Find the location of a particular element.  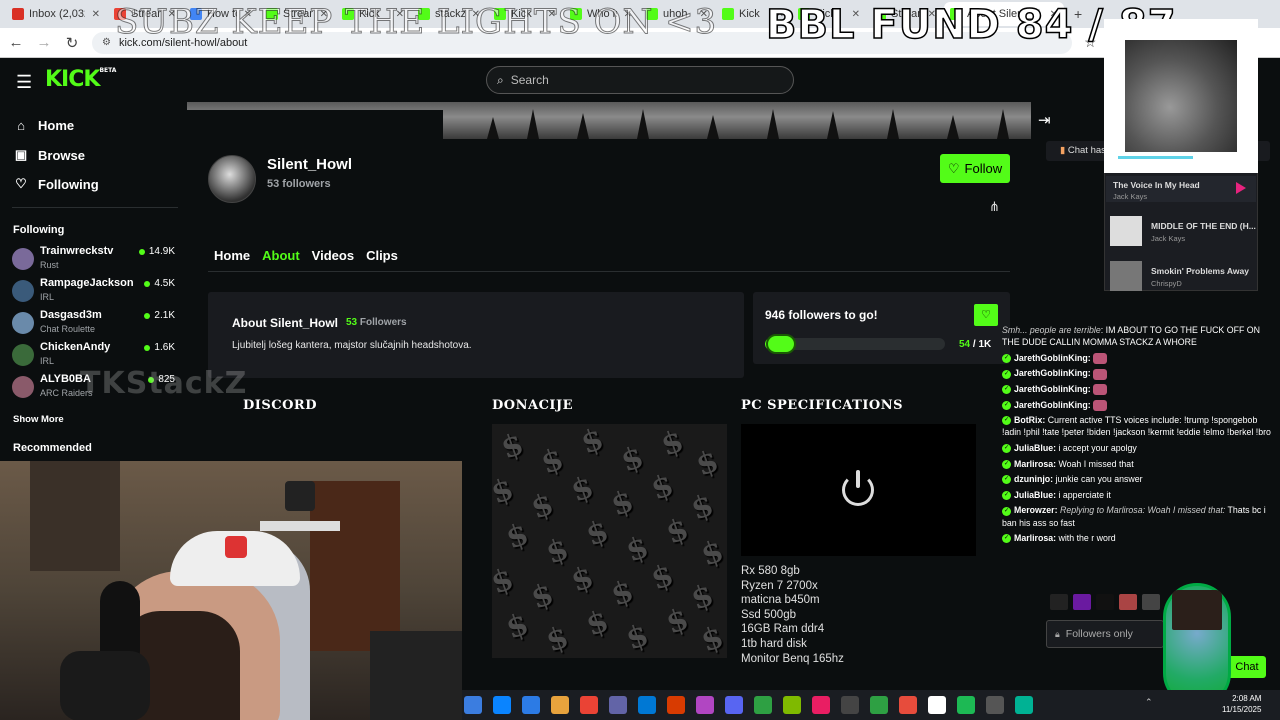

sidebar-item-browse: ▣ Browse is located at coordinates (49, 155).